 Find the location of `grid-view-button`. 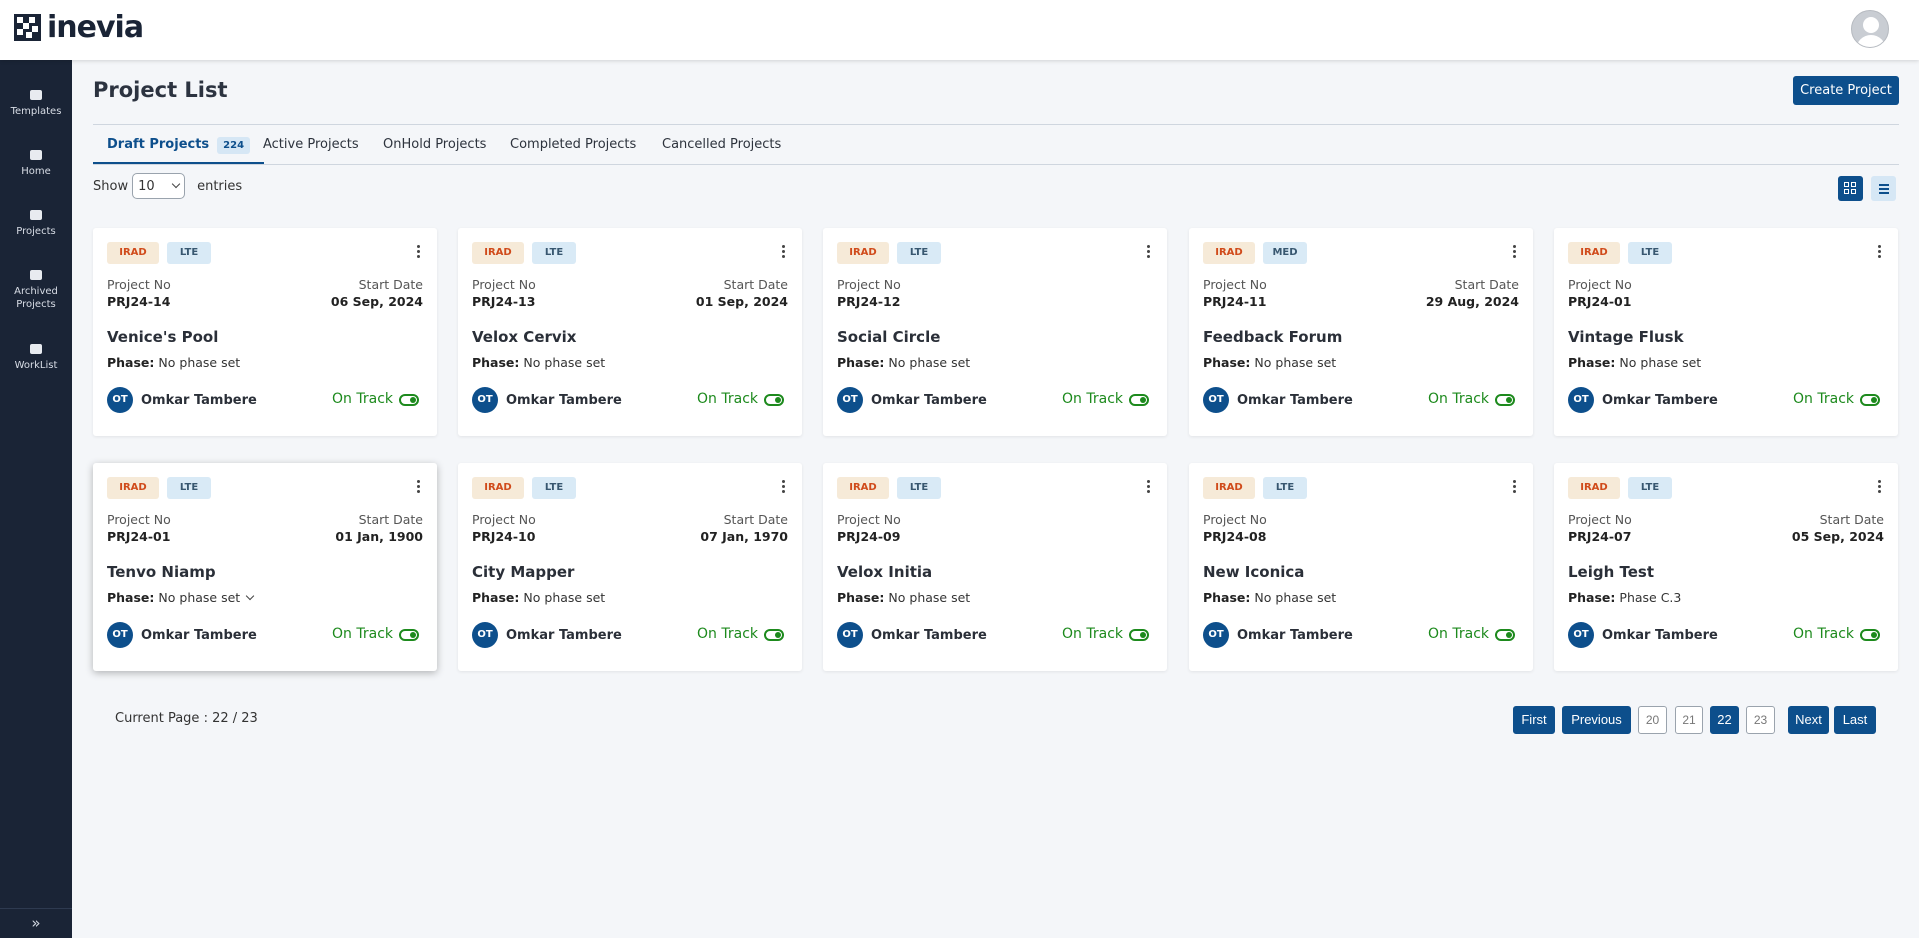

grid-view-button is located at coordinates (1850, 188).